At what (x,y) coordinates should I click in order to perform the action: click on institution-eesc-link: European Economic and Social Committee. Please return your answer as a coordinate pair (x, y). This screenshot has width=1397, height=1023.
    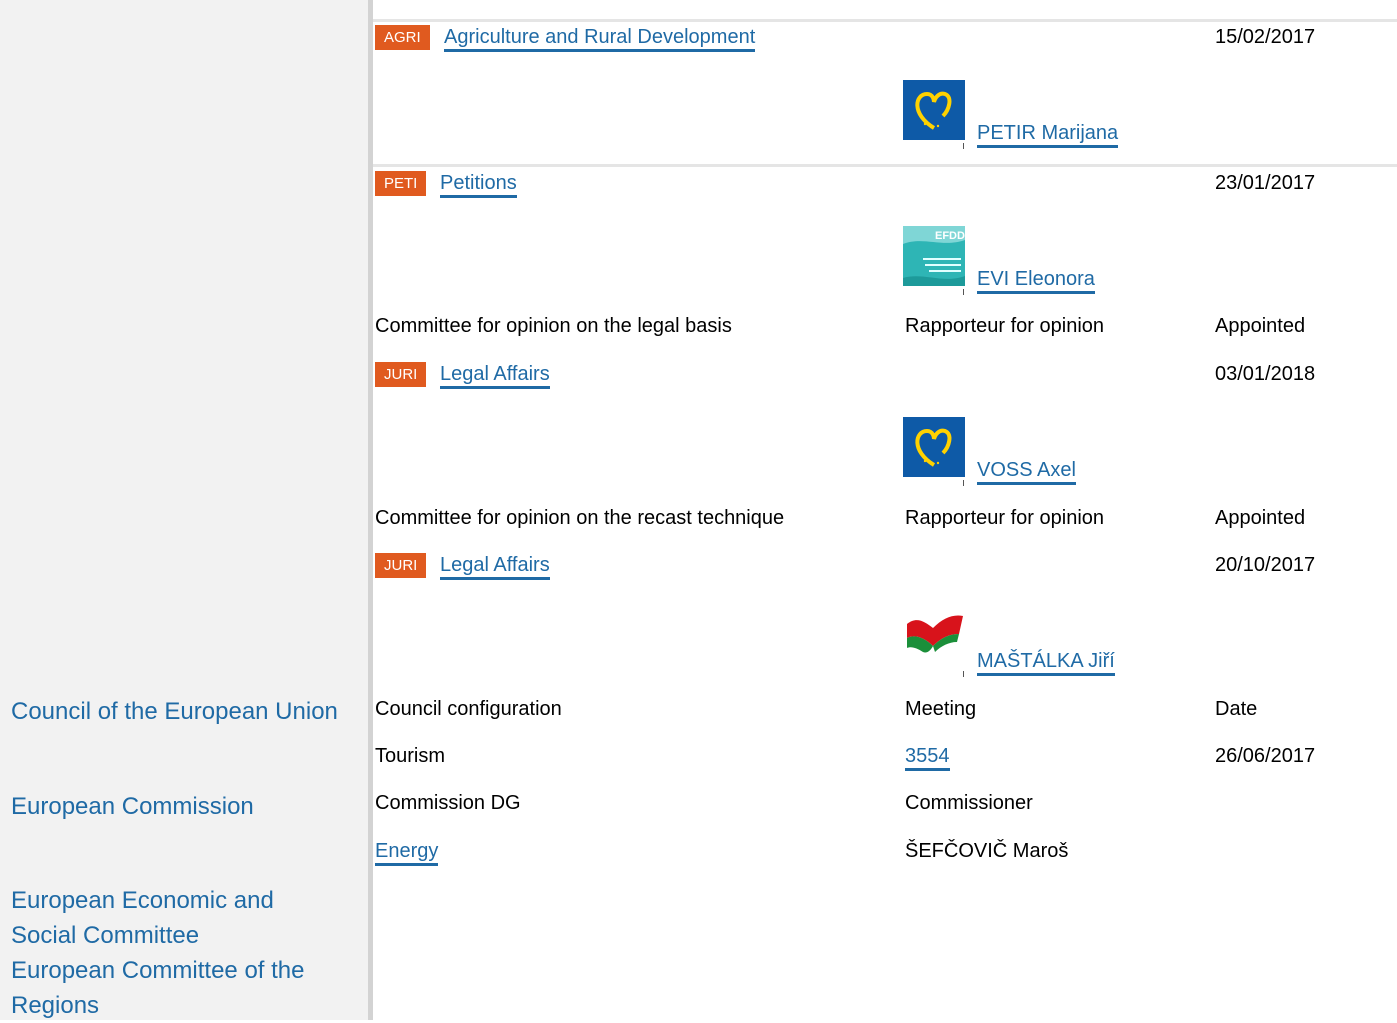
    Looking at the image, I should click on (176, 918).